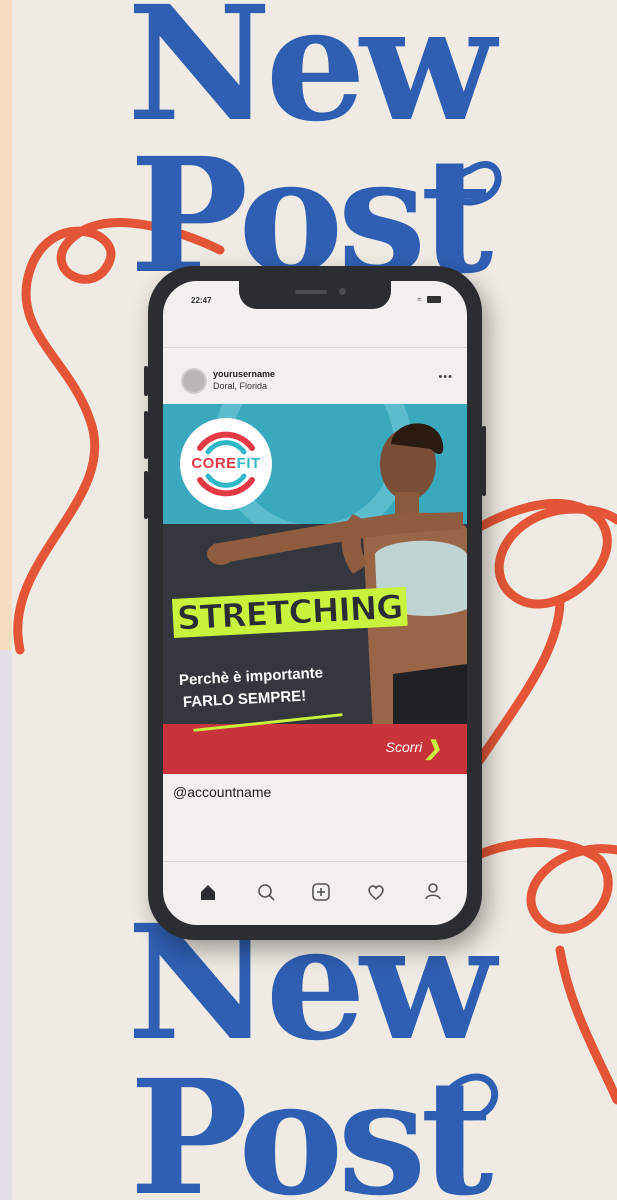 The image size is (617, 1200). Describe the element at coordinates (434, 300) in the screenshot. I see `battery-icon` at that location.